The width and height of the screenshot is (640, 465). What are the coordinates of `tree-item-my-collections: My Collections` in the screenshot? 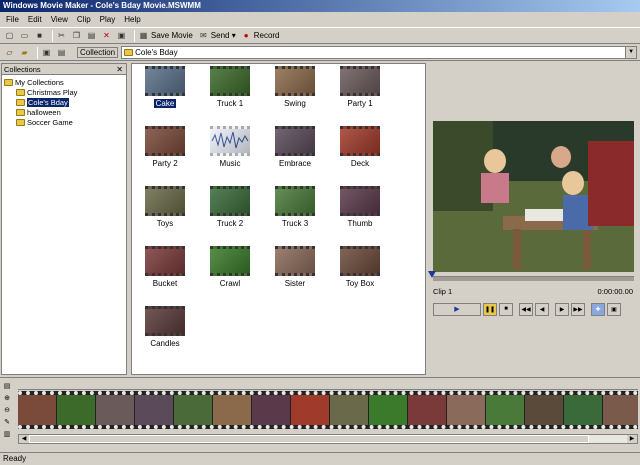 It's located at (65, 82).